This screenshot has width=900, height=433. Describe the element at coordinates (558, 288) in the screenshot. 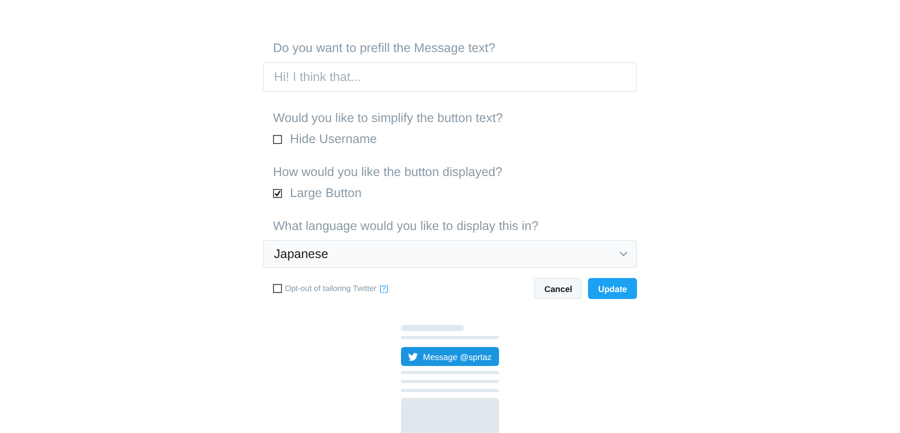

I see `cancel-button: Cancel` at that location.